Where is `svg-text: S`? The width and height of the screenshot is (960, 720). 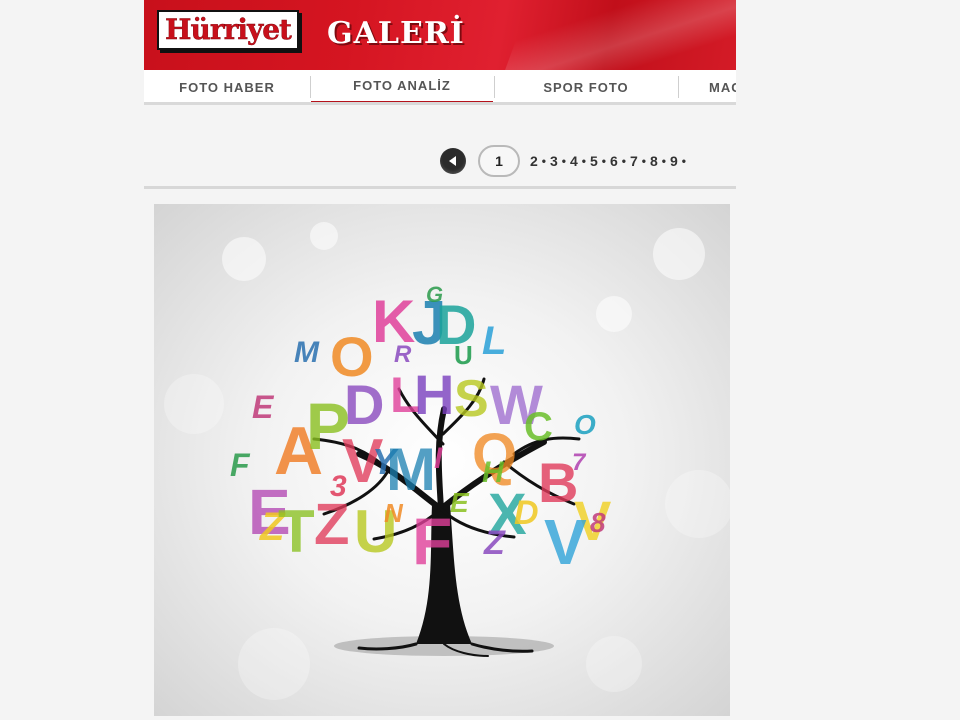 svg-text: S is located at coordinates (471, 399).